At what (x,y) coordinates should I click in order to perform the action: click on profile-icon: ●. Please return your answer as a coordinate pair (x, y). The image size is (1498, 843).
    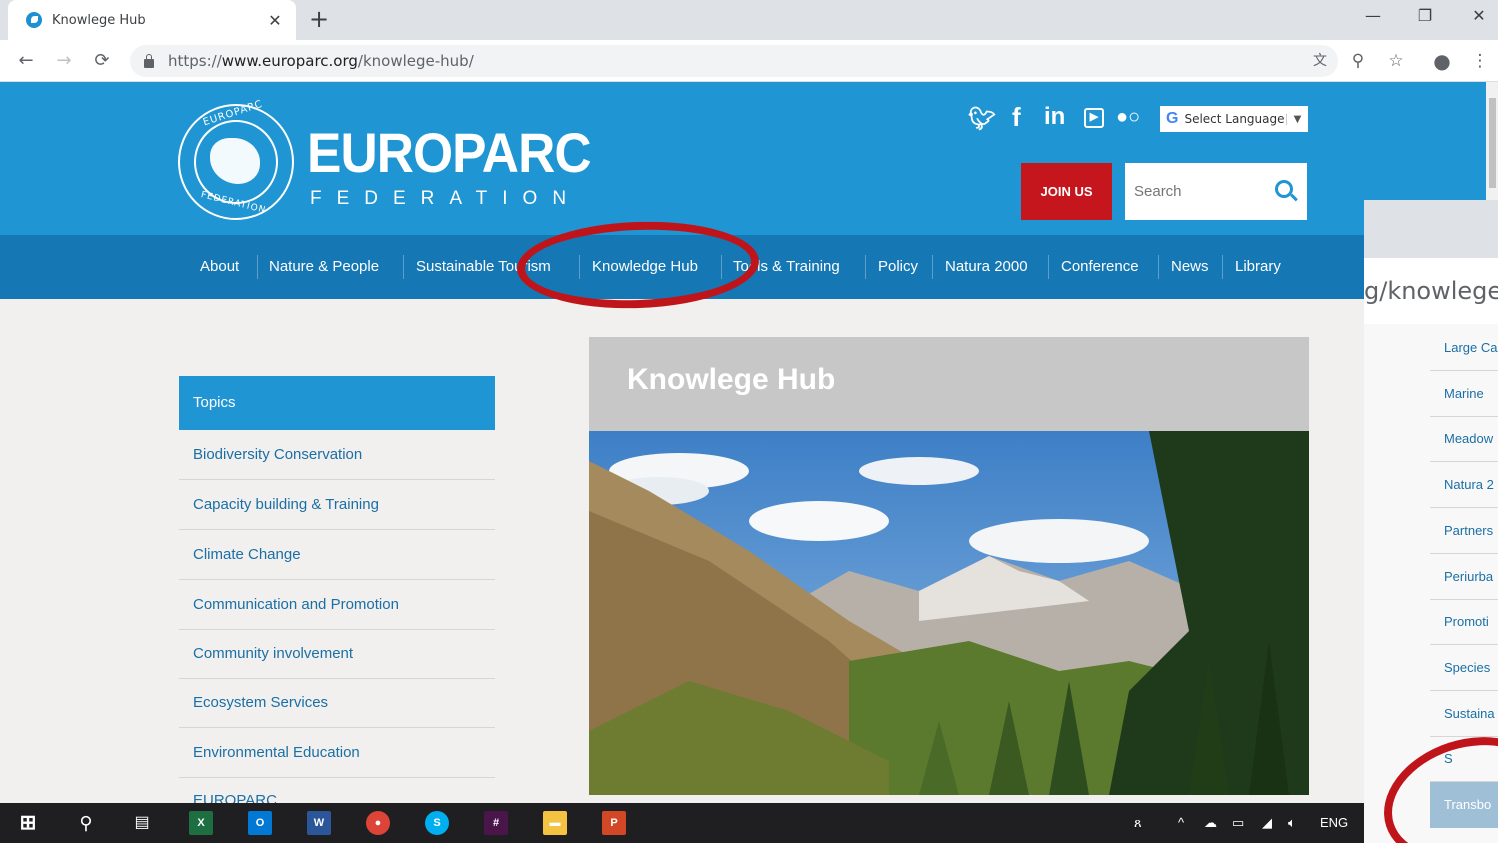
    Looking at the image, I should click on (1442, 61).